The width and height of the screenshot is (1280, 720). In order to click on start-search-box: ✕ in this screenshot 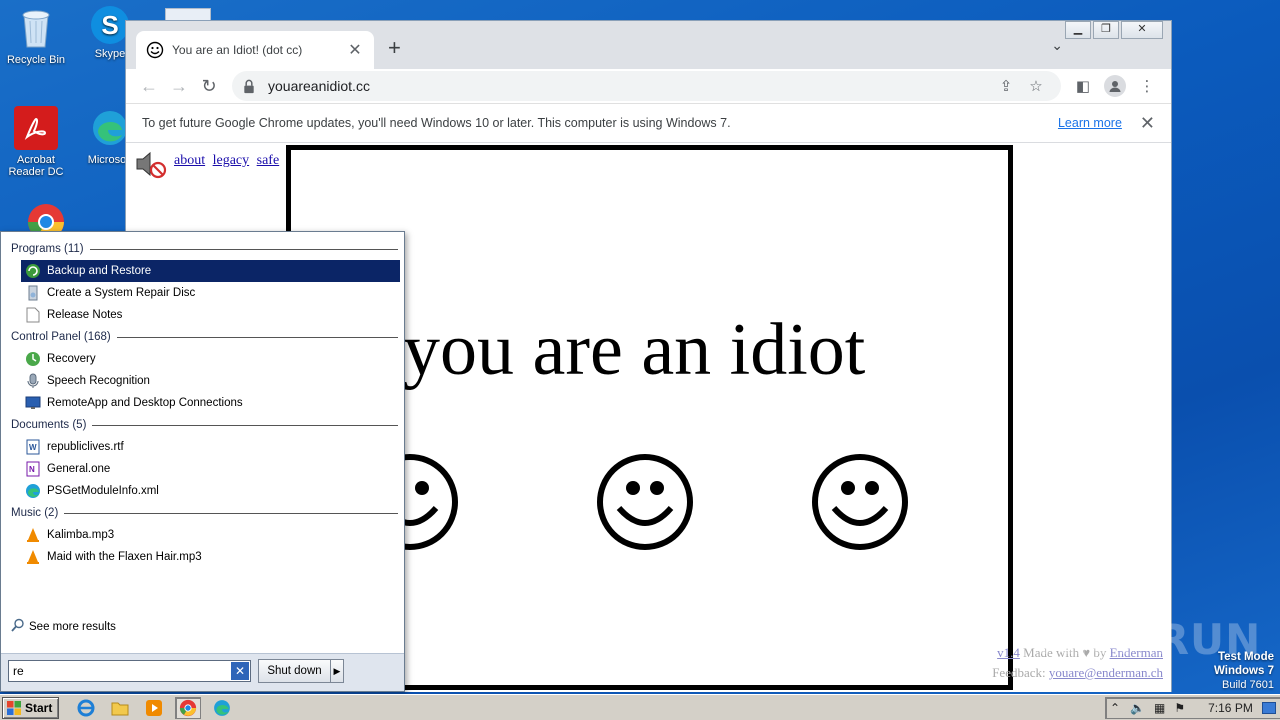, I will do `click(129, 671)`.